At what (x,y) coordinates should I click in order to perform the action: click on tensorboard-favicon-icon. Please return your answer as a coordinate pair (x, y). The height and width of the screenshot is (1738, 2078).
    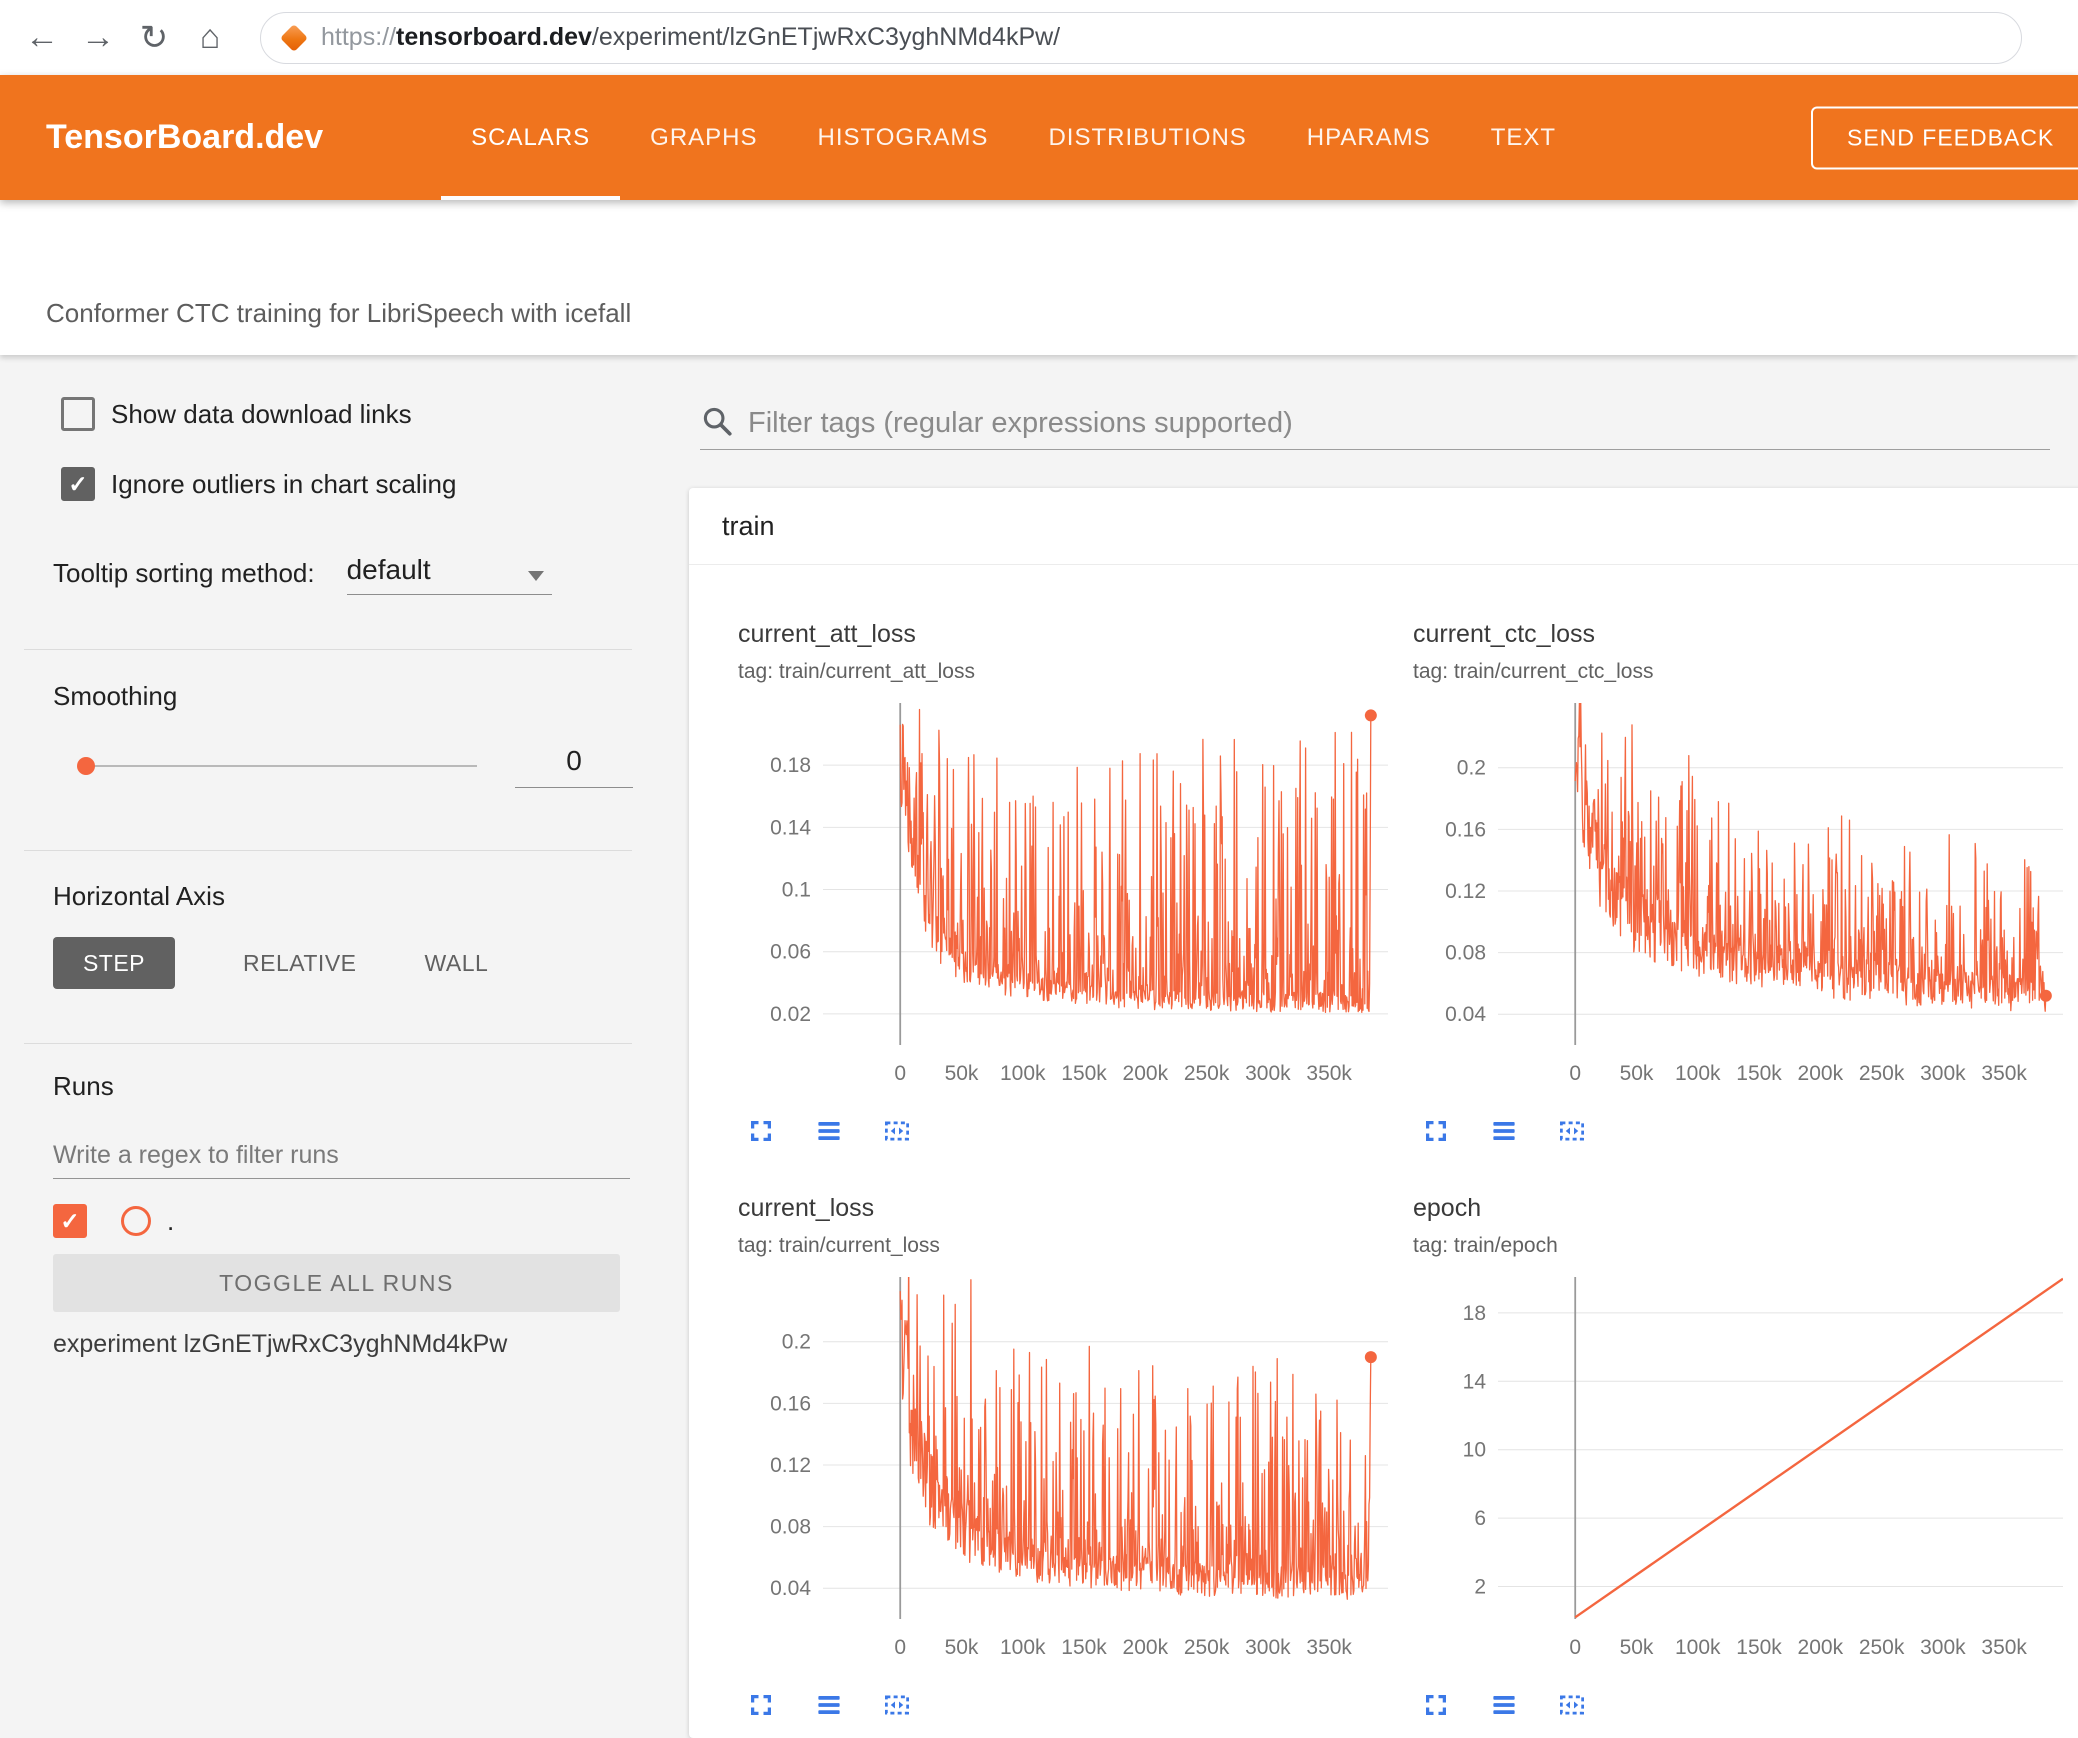
    Looking at the image, I should click on (294, 37).